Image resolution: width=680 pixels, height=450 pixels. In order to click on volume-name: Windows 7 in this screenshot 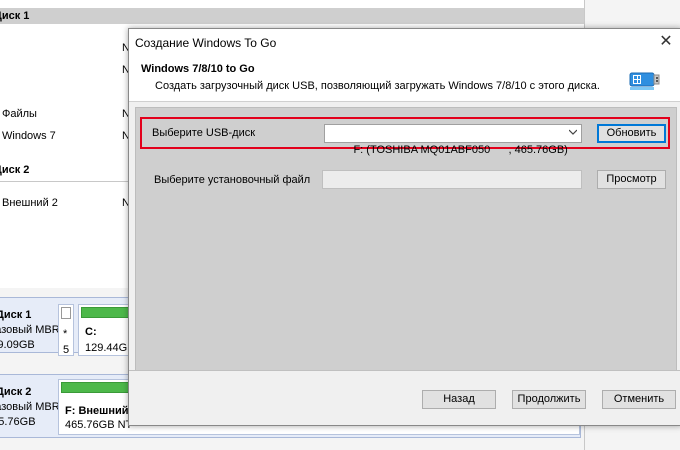, I will do `click(29, 136)`.